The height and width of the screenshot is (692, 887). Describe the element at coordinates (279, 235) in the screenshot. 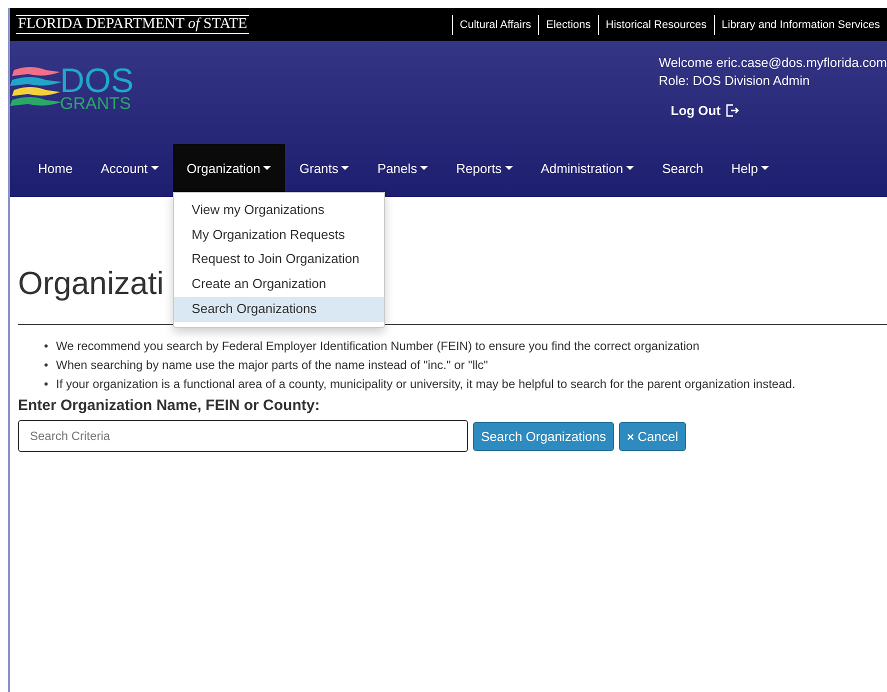

I see `menu-item: My Organization Requests` at that location.